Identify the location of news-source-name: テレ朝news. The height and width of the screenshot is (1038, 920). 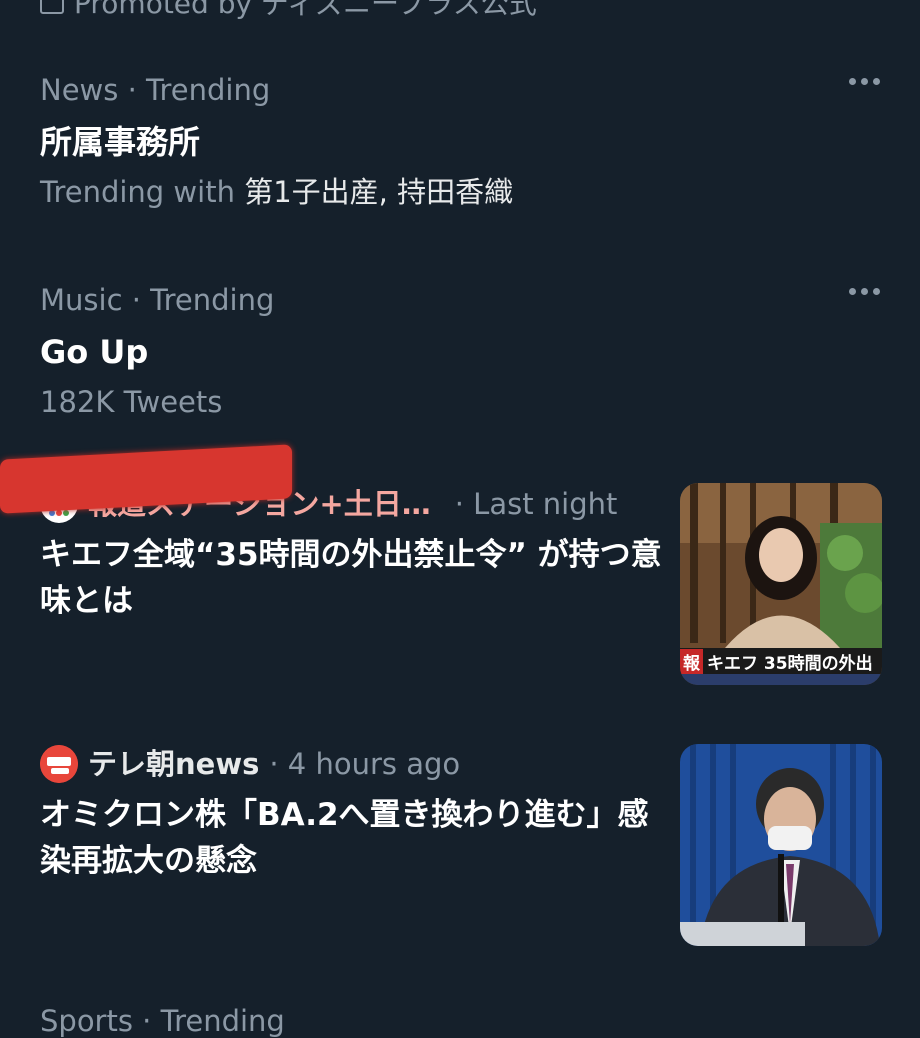
(174, 764).